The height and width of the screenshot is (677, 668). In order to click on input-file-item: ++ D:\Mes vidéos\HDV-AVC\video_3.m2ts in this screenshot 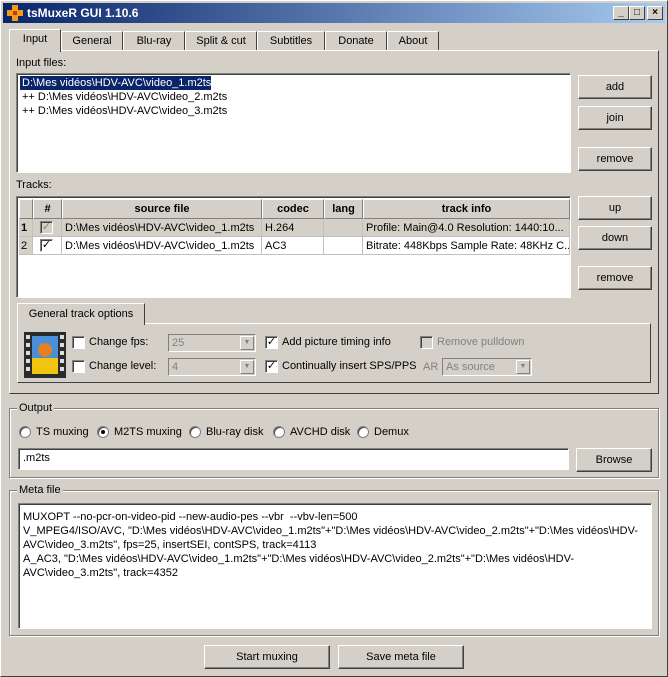, I will do `click(123, 111)`.